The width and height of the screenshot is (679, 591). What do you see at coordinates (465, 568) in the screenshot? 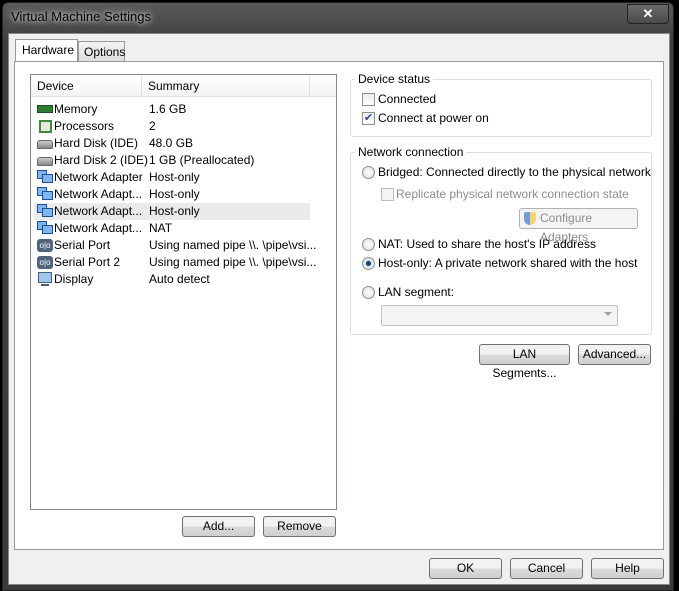
I see `ok-button: OK` at bounding box center [465, 568].